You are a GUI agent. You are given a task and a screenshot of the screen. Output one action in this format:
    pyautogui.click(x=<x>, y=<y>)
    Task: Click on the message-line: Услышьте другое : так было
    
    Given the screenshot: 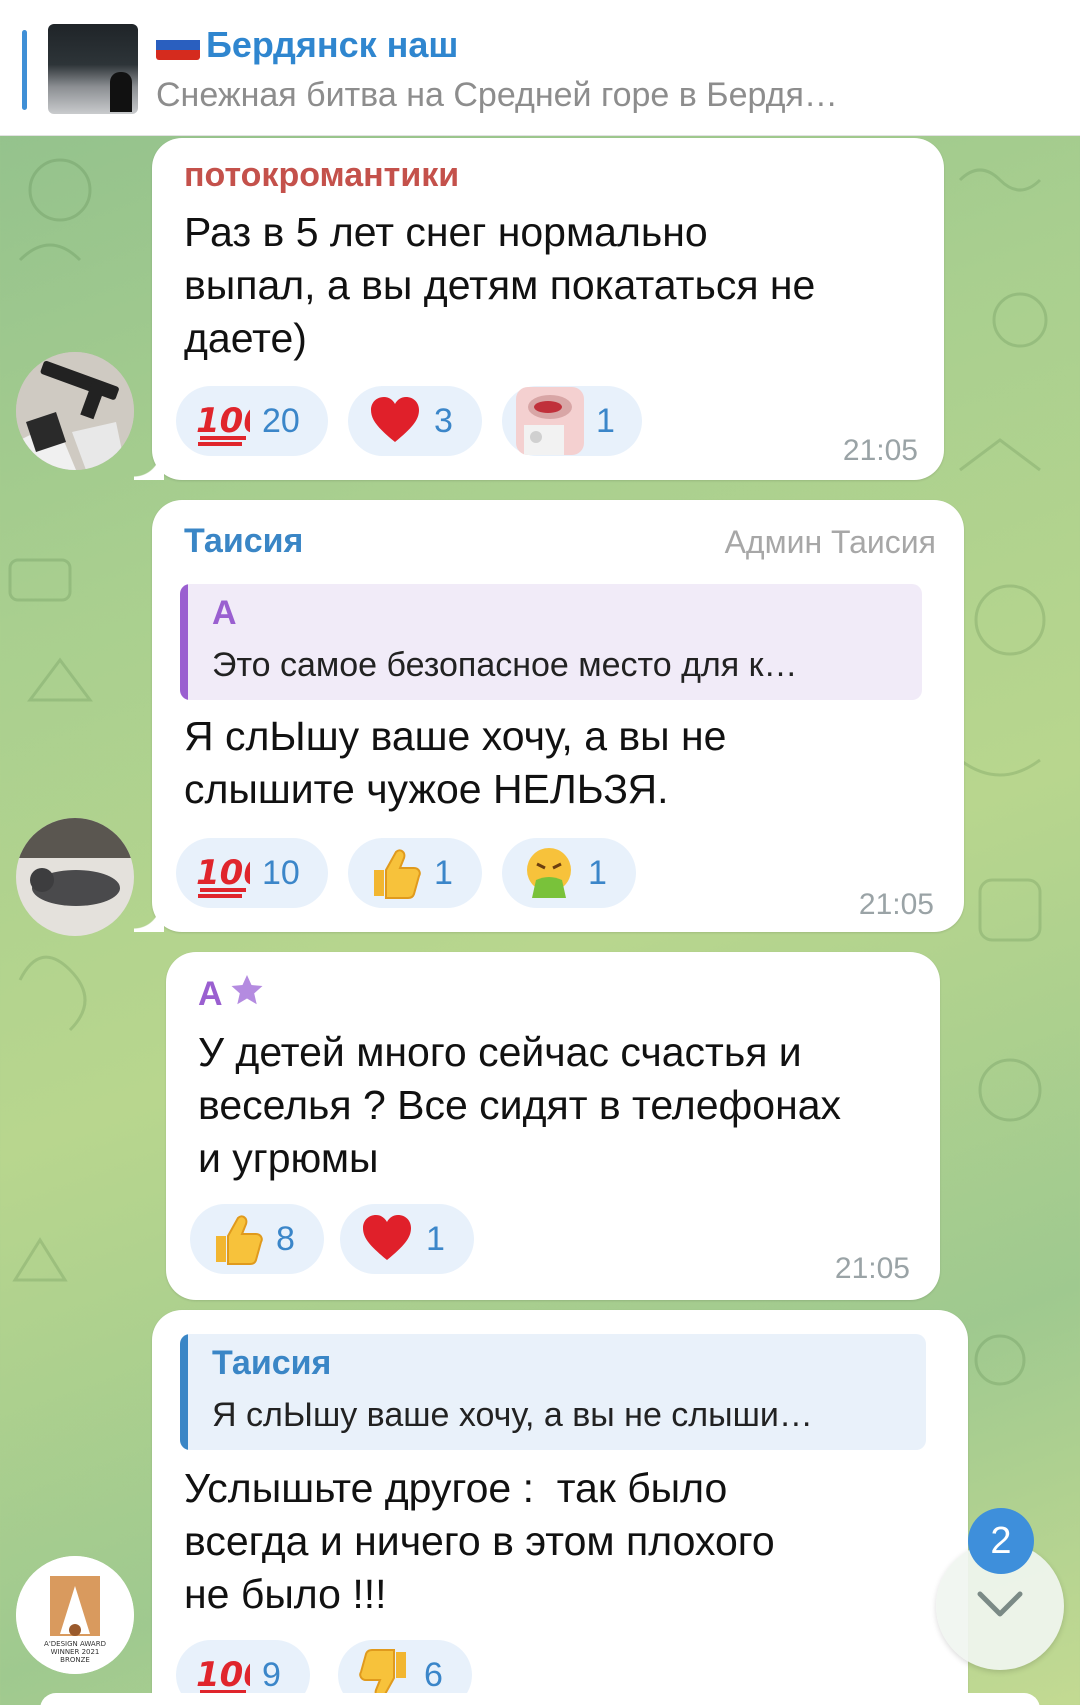 What is the action you would take?
    pyautogui.click(x=456, y=1488)
    